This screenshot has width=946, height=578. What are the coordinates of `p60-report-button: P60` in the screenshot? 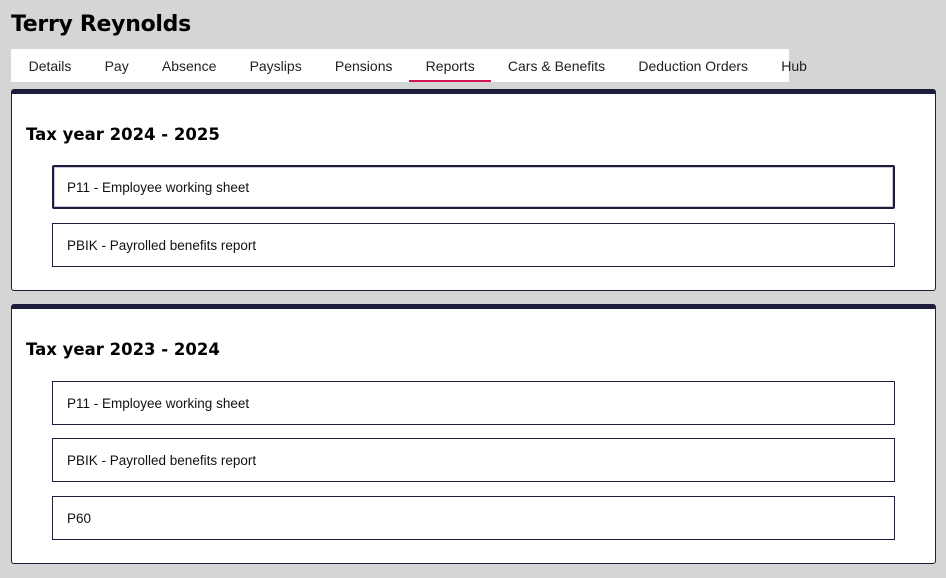 It's located at (473, 518).